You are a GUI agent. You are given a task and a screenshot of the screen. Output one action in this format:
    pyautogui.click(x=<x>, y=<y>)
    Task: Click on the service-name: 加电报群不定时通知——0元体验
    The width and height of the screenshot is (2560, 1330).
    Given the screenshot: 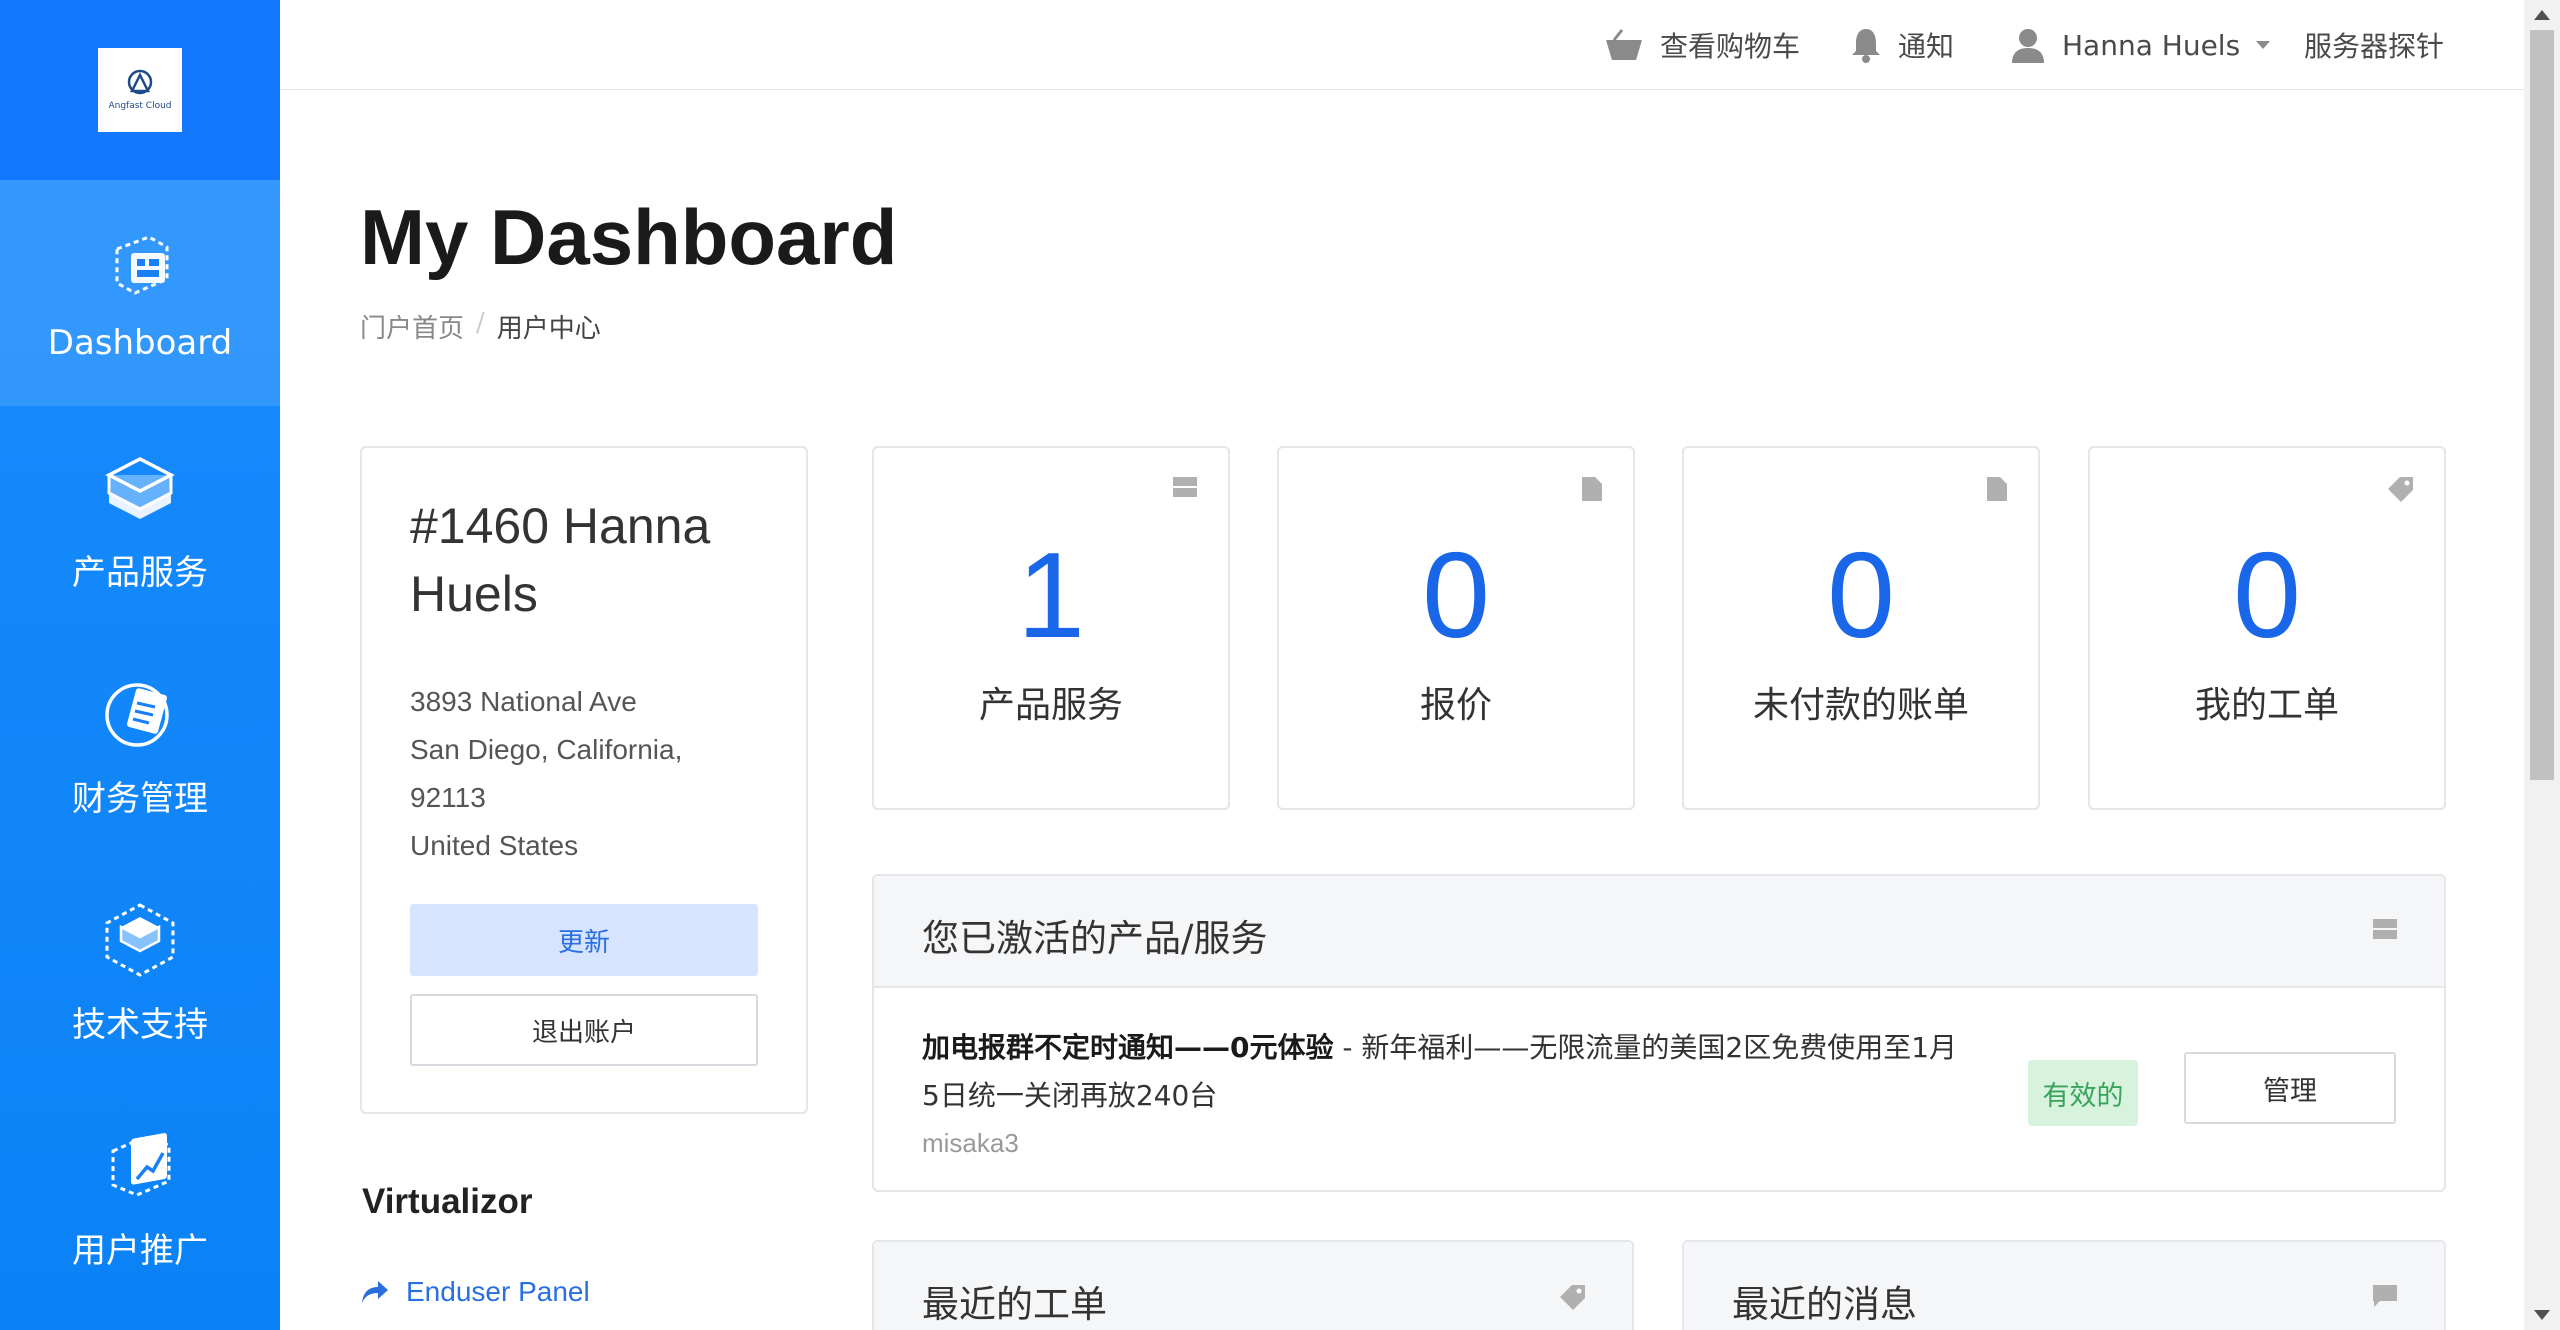 What is the action you would take?
    pyautogui.click(x=1128, y=1047)
    